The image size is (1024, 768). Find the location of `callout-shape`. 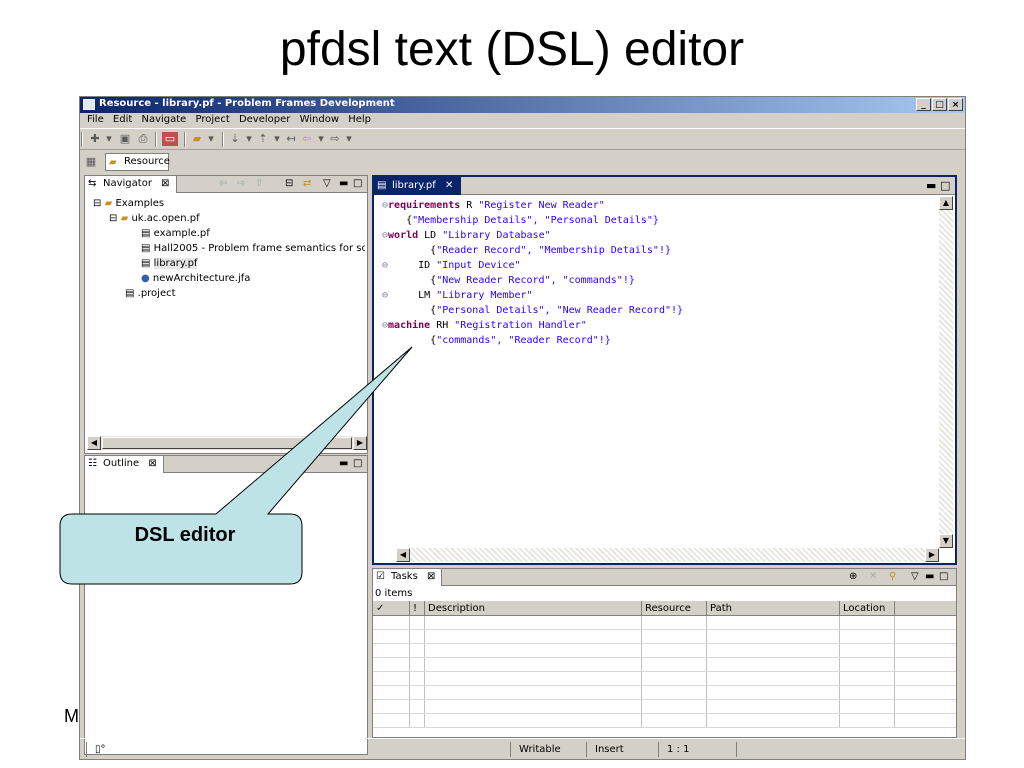

callout-shape is located at coordinates (236, 465).